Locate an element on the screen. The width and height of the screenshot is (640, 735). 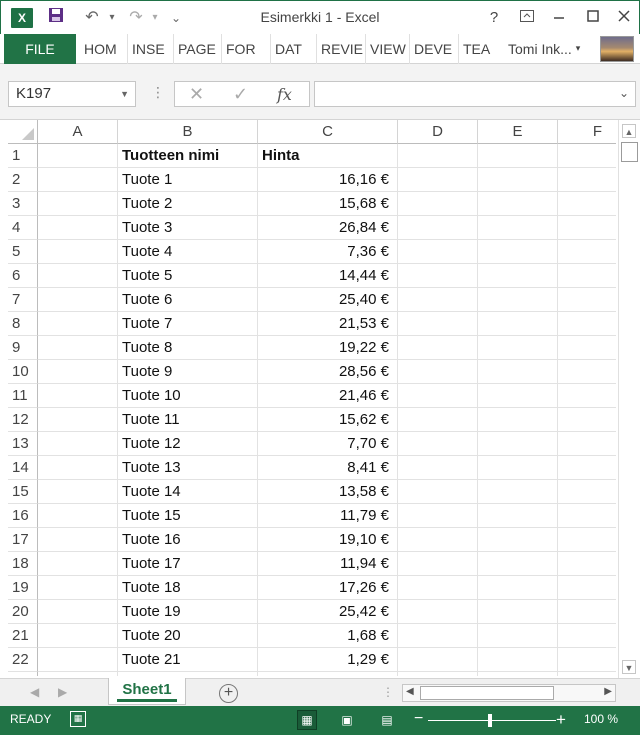
row-header: 6 is located at coordinates (23, 276).